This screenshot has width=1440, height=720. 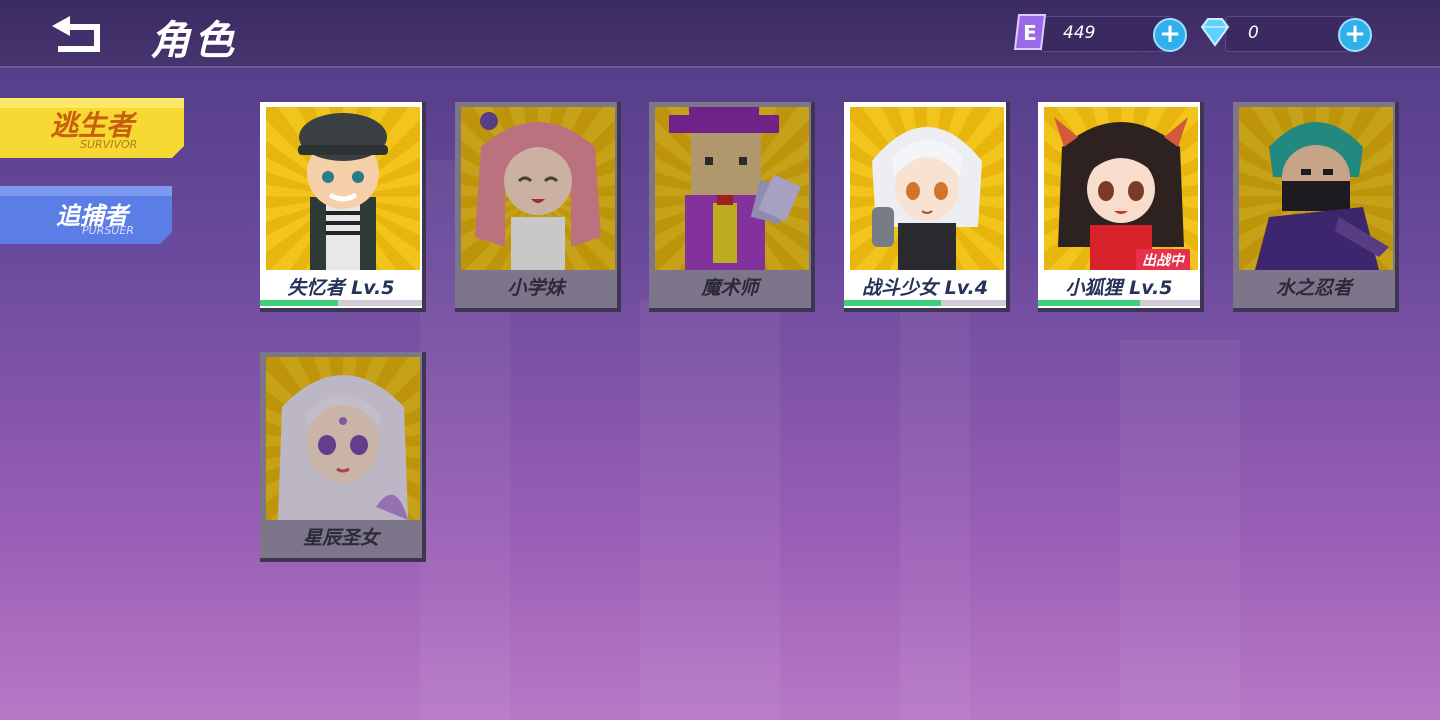 I want to click on character-name: 小学妹, so click(x=536, y=288).